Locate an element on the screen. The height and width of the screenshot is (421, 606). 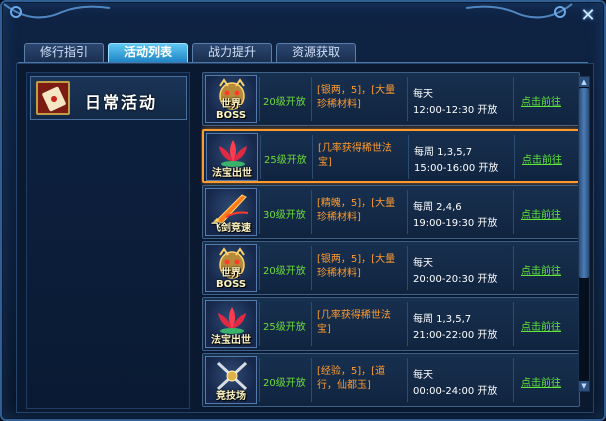
sidebar-item-label: 日常活动 is located at coordinates (121, 102).